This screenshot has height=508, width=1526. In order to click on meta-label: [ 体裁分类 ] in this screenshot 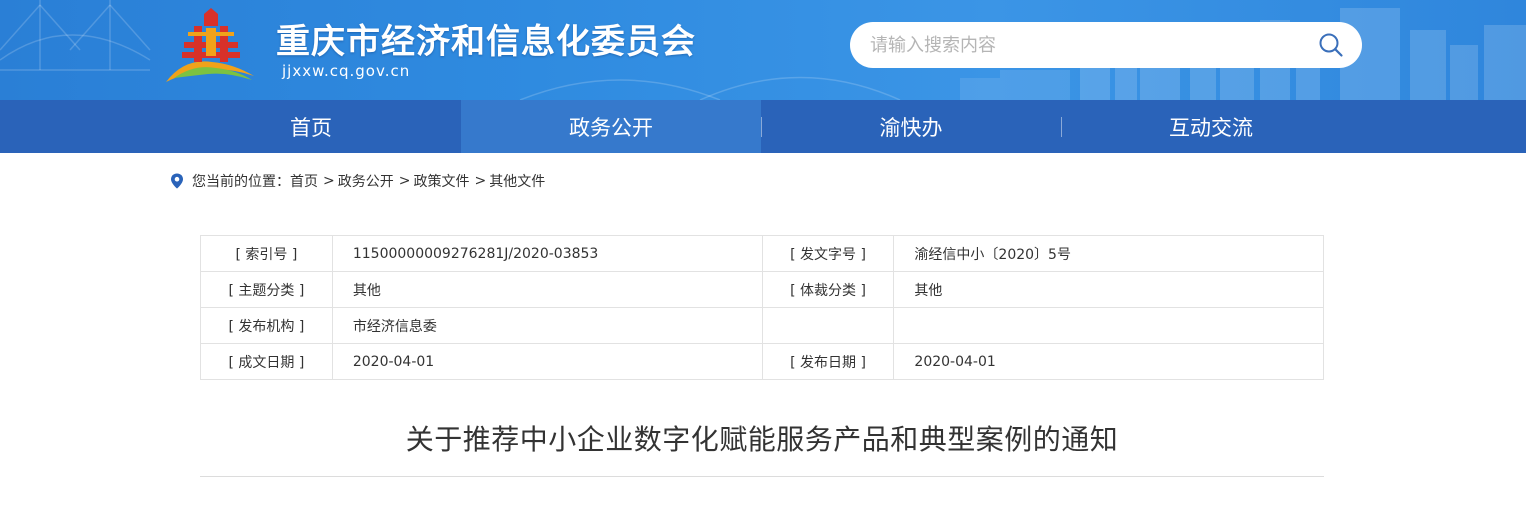, I will do `click(828, 289)`.